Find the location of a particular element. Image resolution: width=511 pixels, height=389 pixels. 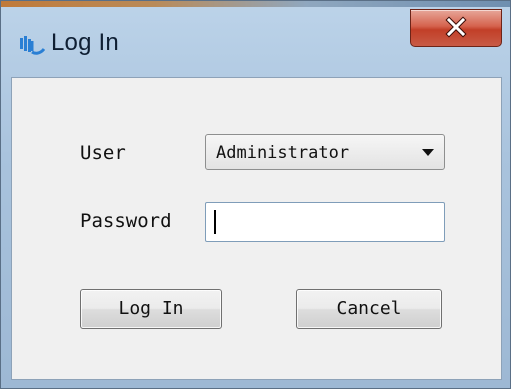

user-label: User is located at coordinates (103, 153).